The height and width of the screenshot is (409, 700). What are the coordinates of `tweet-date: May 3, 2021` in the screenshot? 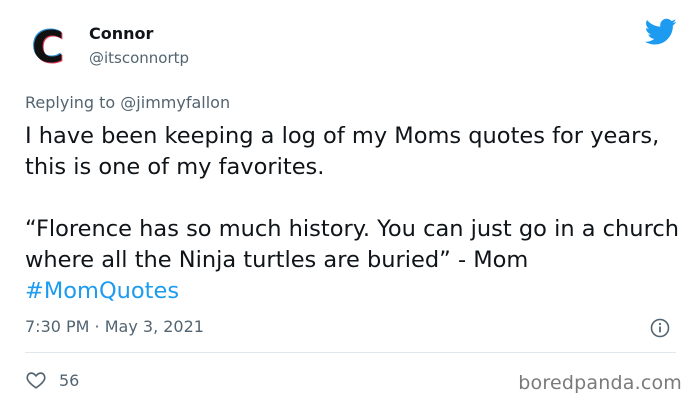 It's located at (154, 326).